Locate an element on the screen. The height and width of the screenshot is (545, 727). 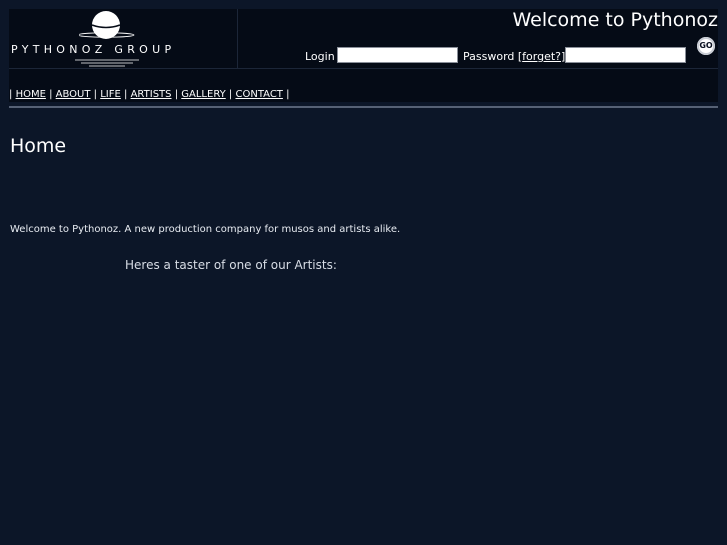
password-input is located at coordinates (625, 55).